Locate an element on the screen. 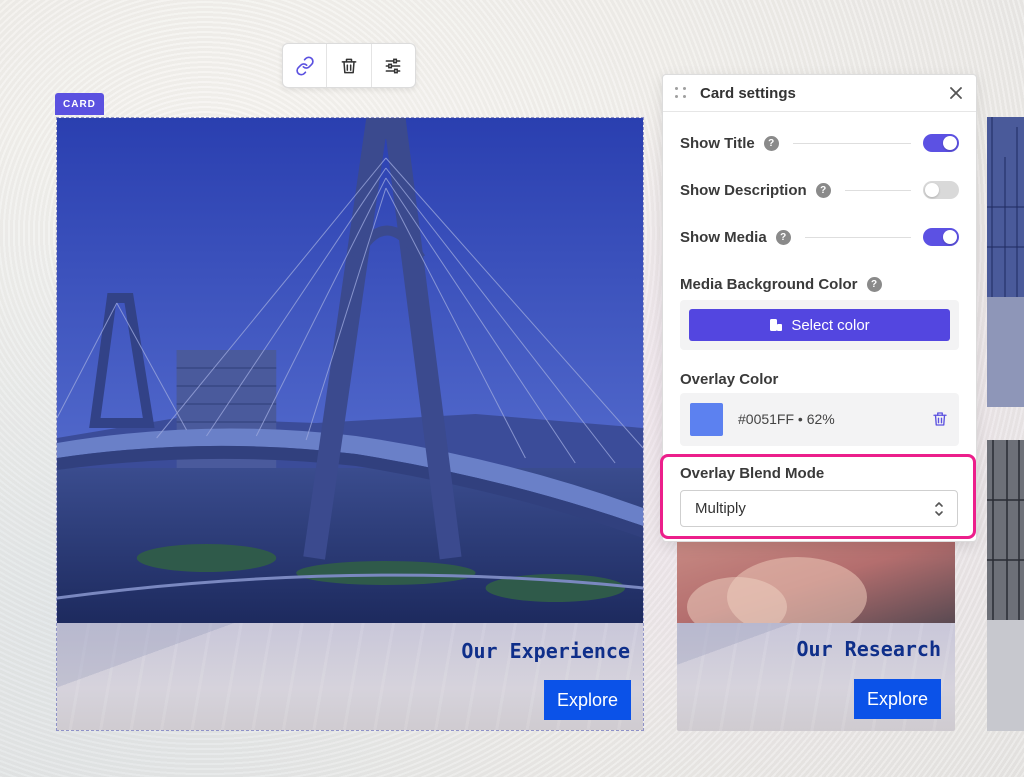 This screenshot has width=1024, height=777. blend-mode-label: Overlay Blend Mode is located at coordinates (752, 473).